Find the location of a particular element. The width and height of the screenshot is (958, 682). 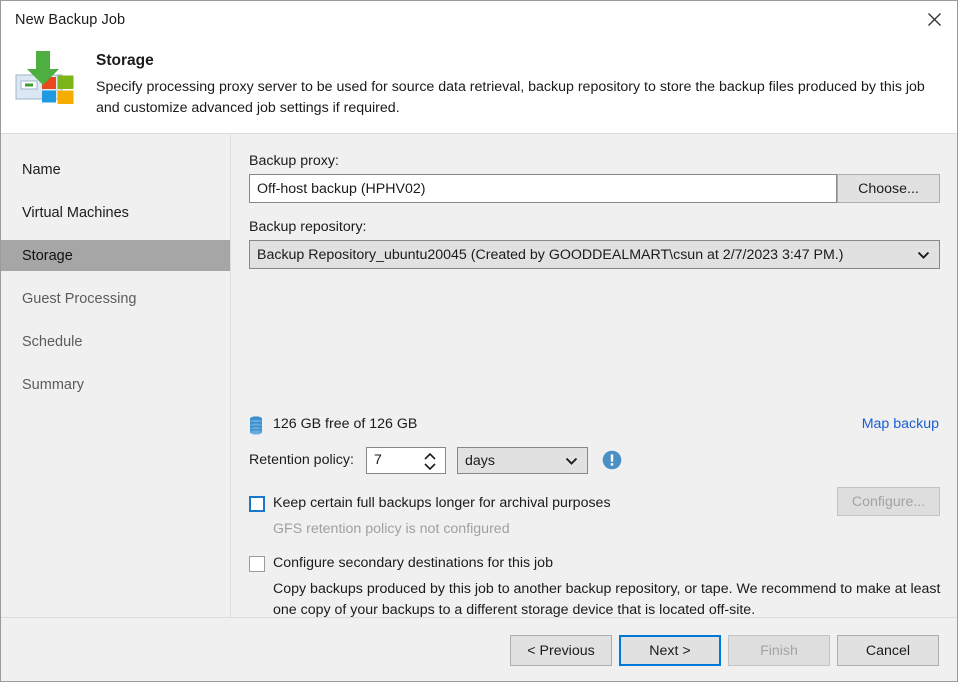

sidebar-item-guest-processing: Guest Processing is located at coordinates (115, 298).